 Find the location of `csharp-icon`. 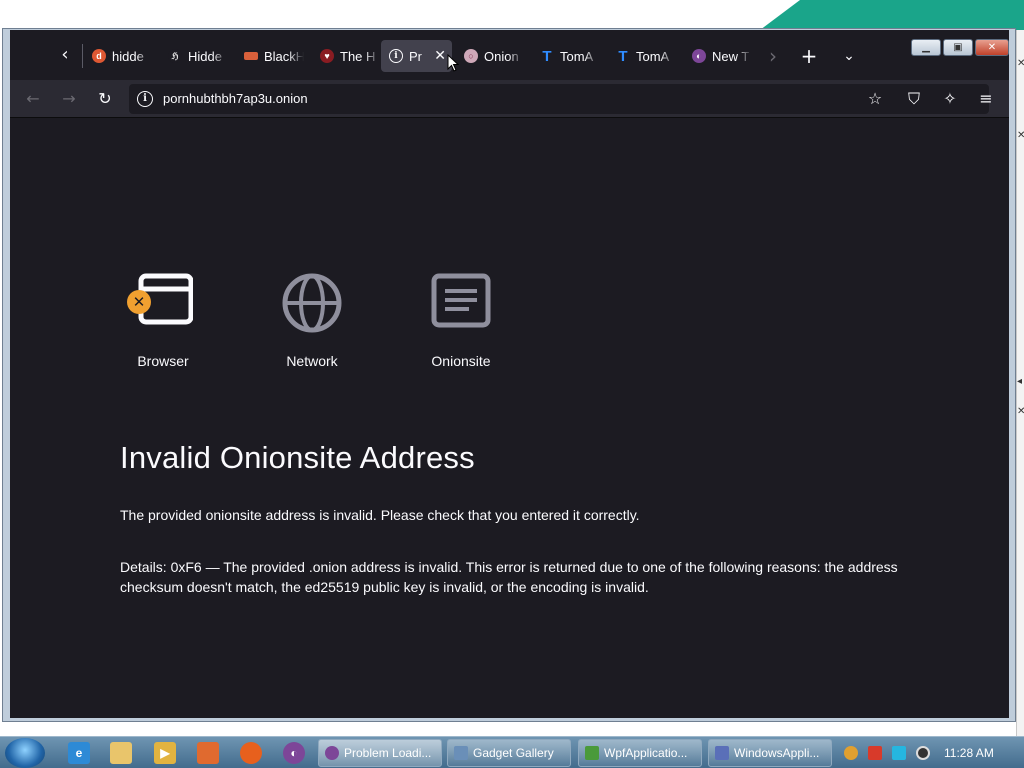

csharp-icon is located at coordinates (592, 753).